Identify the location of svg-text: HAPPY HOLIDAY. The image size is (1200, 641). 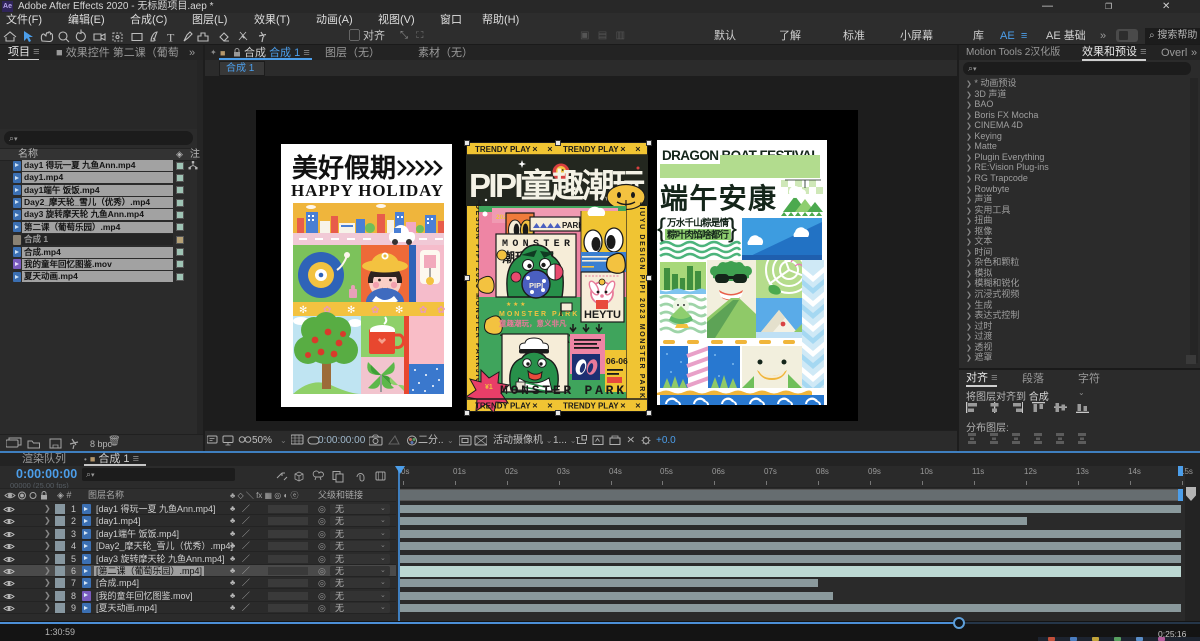
(367, 190).